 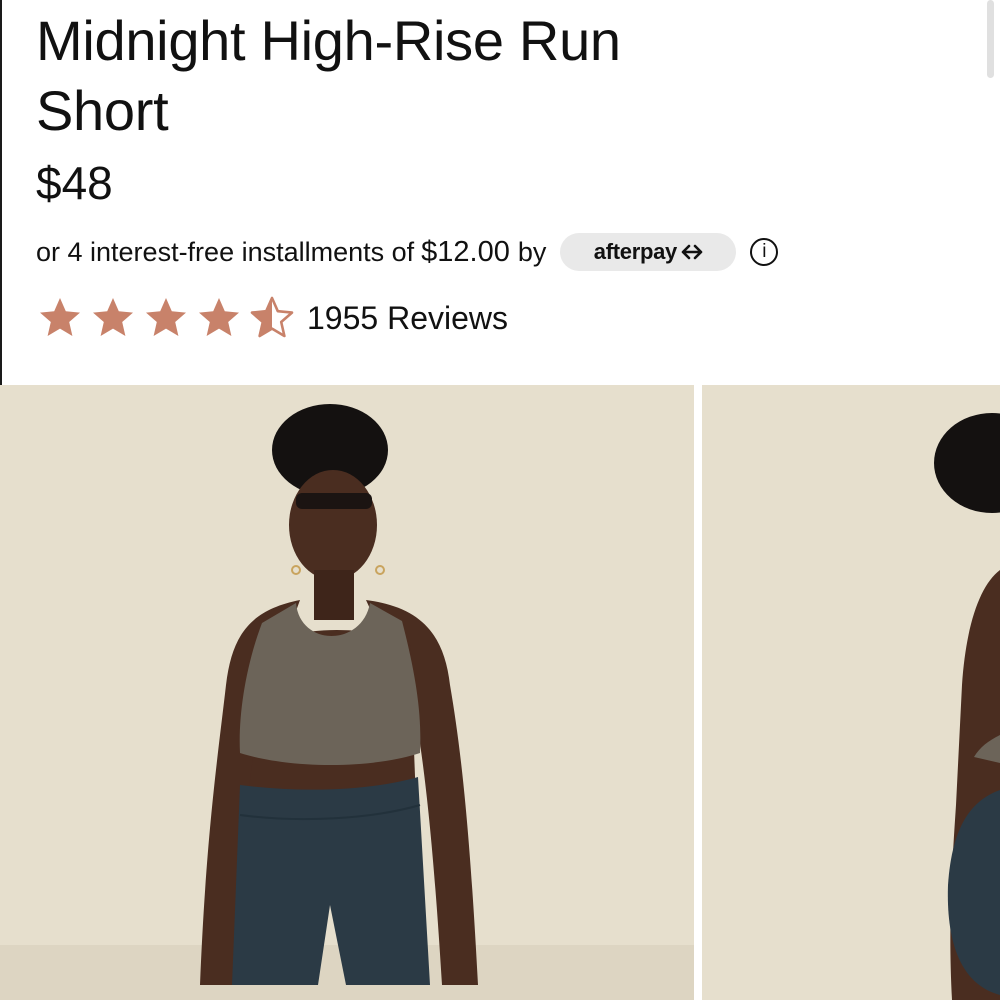 I want to click on afterpay-badge: afterpay, so click(x=648, y=252).